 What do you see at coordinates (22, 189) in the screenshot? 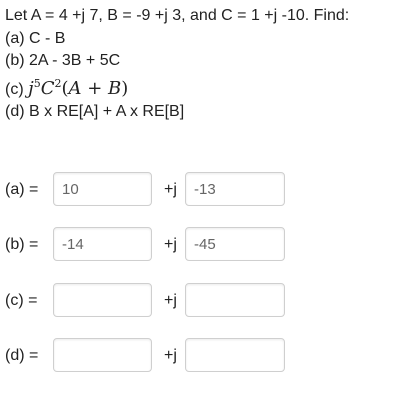
I see `answer-label-a: (a) =` at bounding box center [22, 189].